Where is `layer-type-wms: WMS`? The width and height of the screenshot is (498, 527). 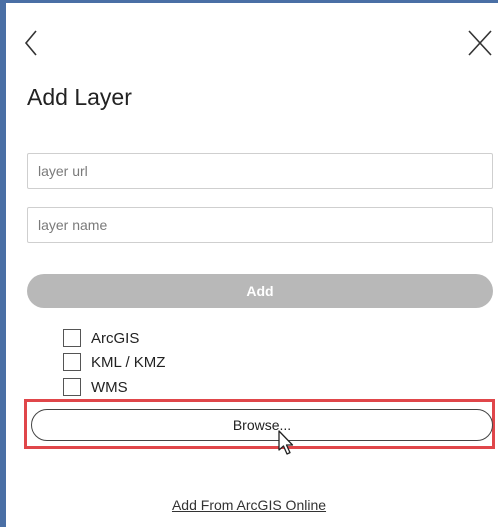 layer-type-wms: WMS is located at coordinates (95, 387).